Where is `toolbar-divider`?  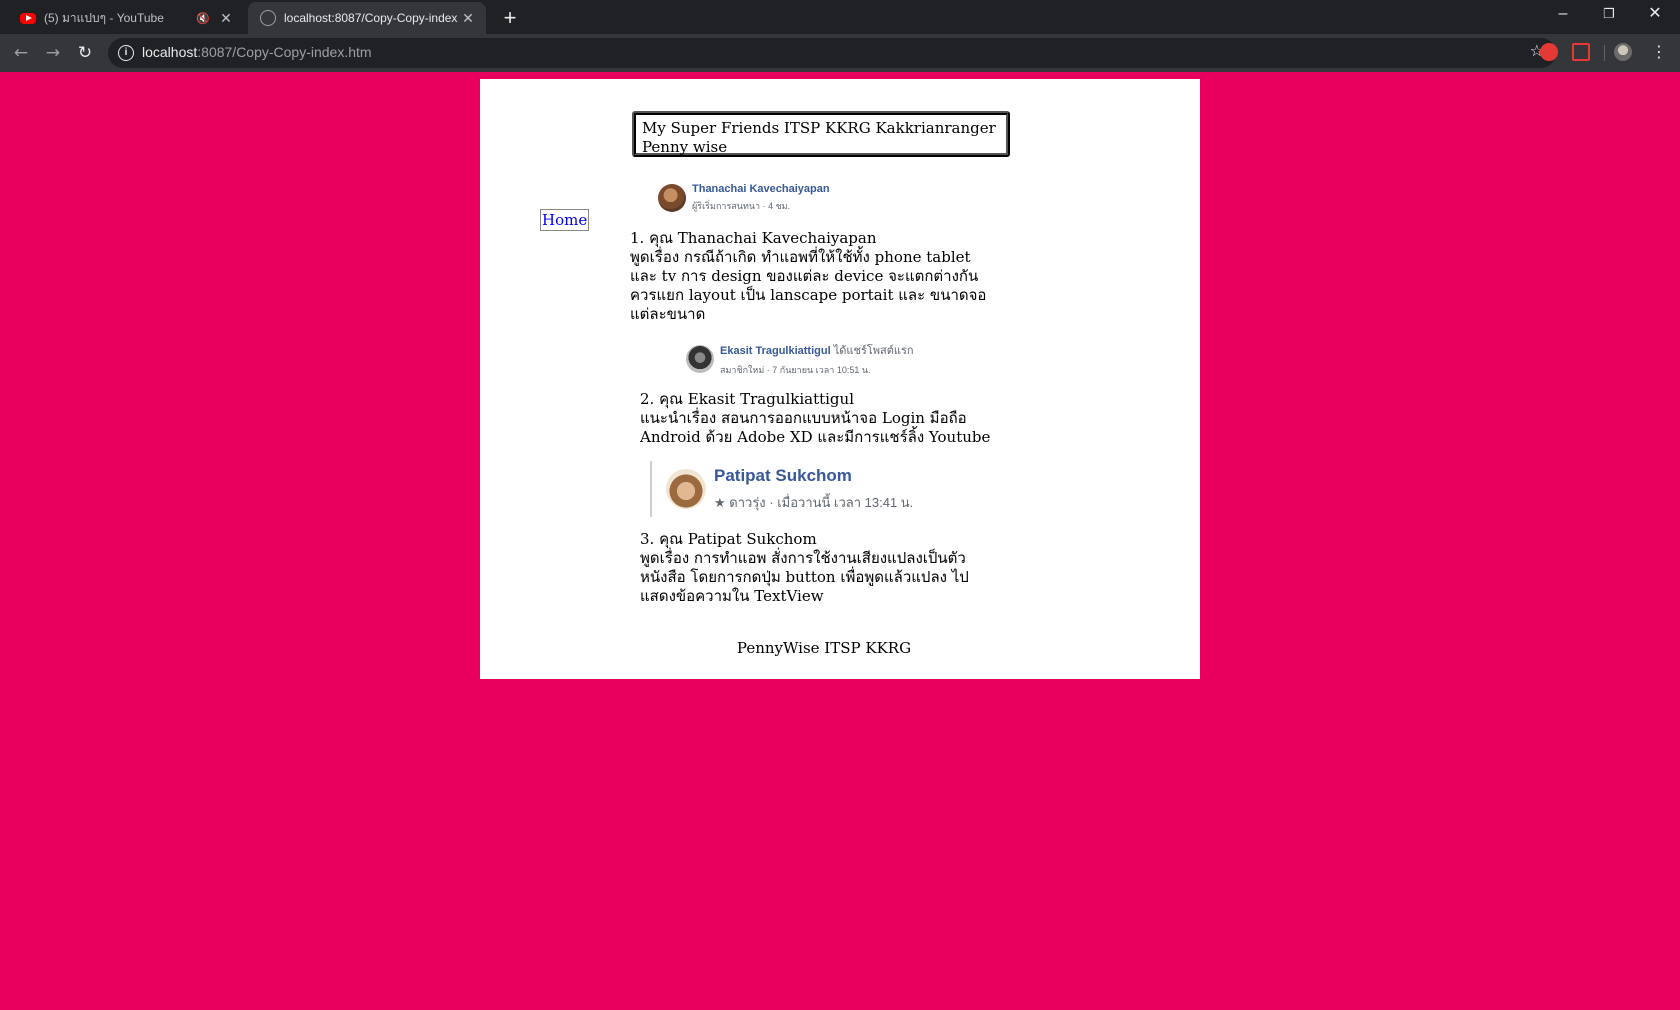
toolbar-divider is located at coordinates (1604, 53).